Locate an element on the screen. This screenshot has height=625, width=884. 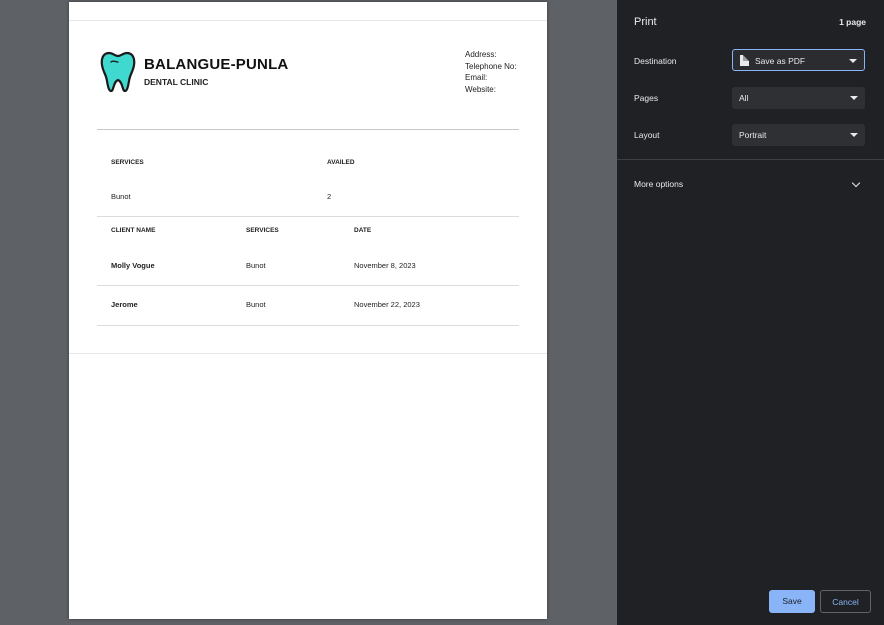
page-count: 1 page is located at coordinates (852, 22).